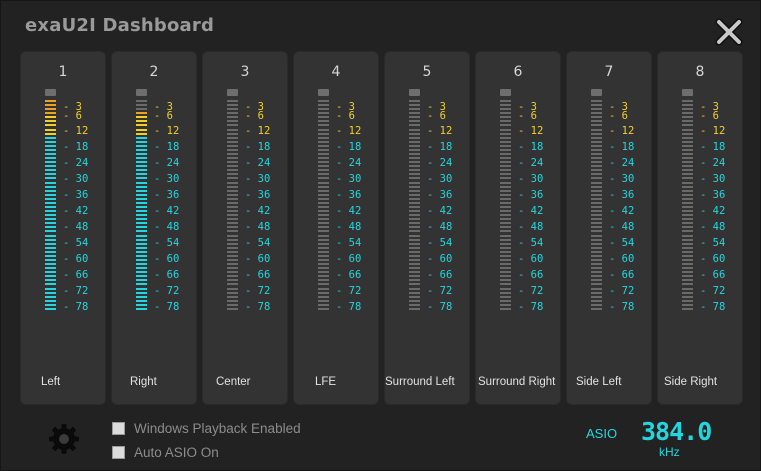  Describe the element at coordinates (691, 382) in the screenshot. I see `channel-label: Side Right` at that location.